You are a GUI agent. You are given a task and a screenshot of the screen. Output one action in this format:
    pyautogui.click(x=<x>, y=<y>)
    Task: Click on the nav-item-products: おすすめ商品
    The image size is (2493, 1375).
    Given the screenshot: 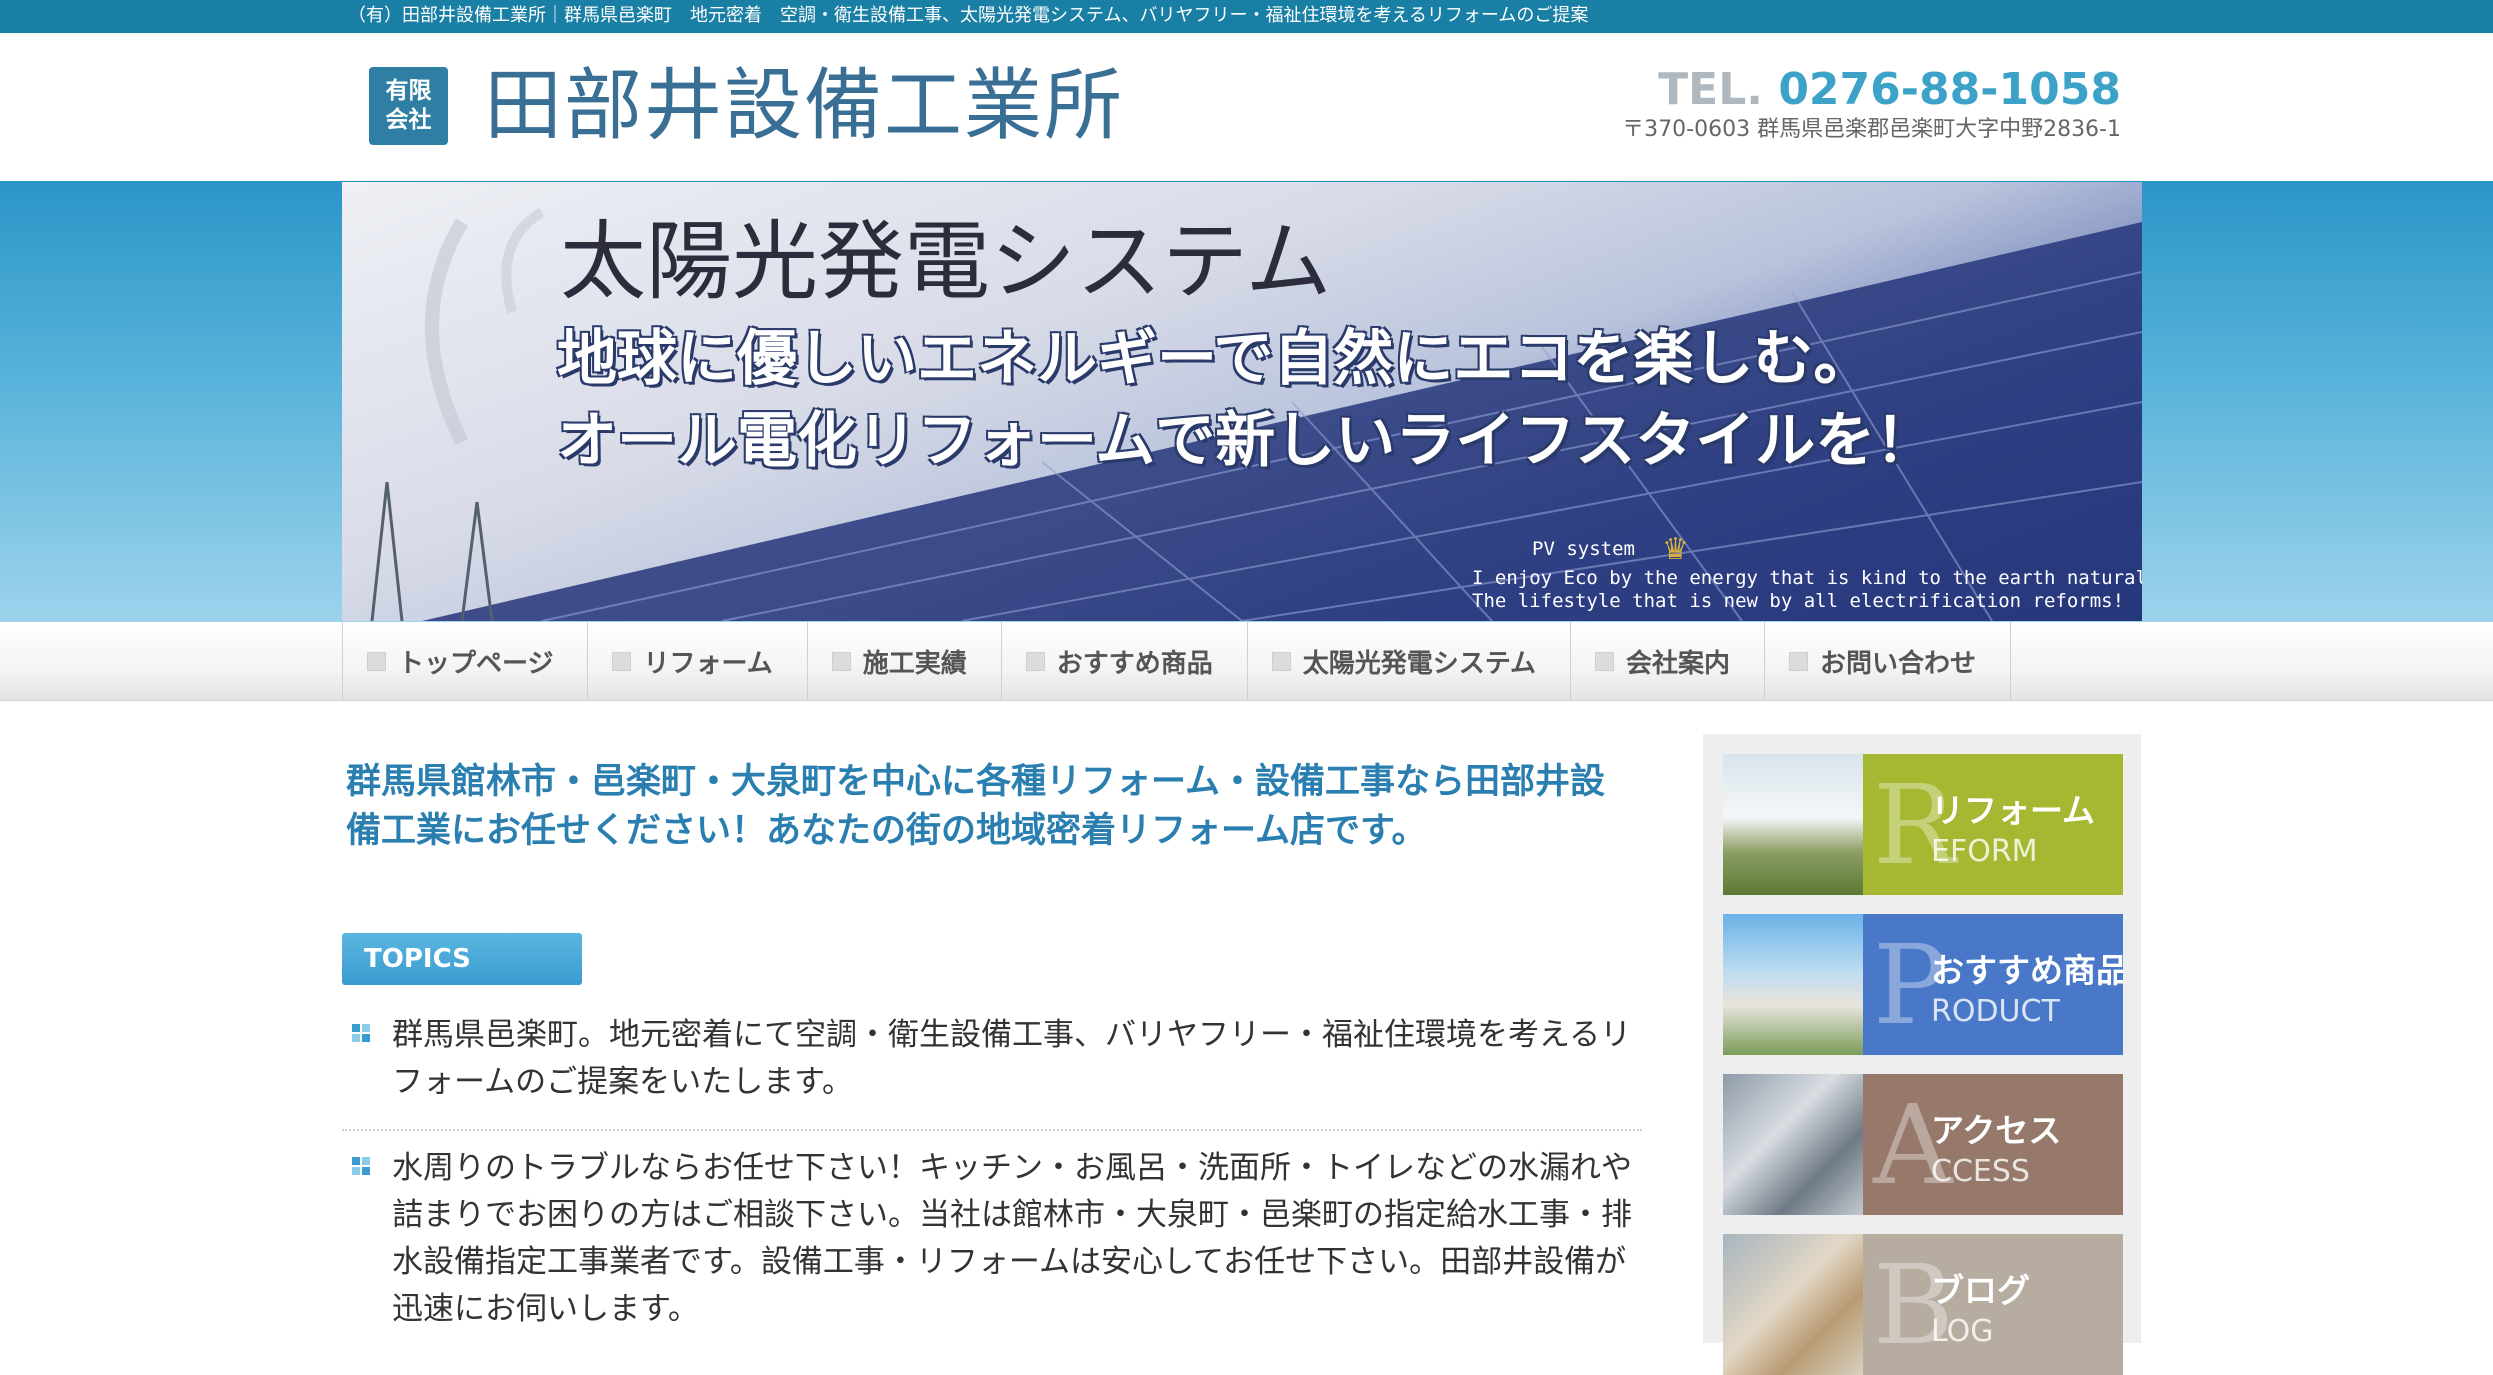 What is the action you would take?
    pyautogui.click(x=1125, y=661)
    